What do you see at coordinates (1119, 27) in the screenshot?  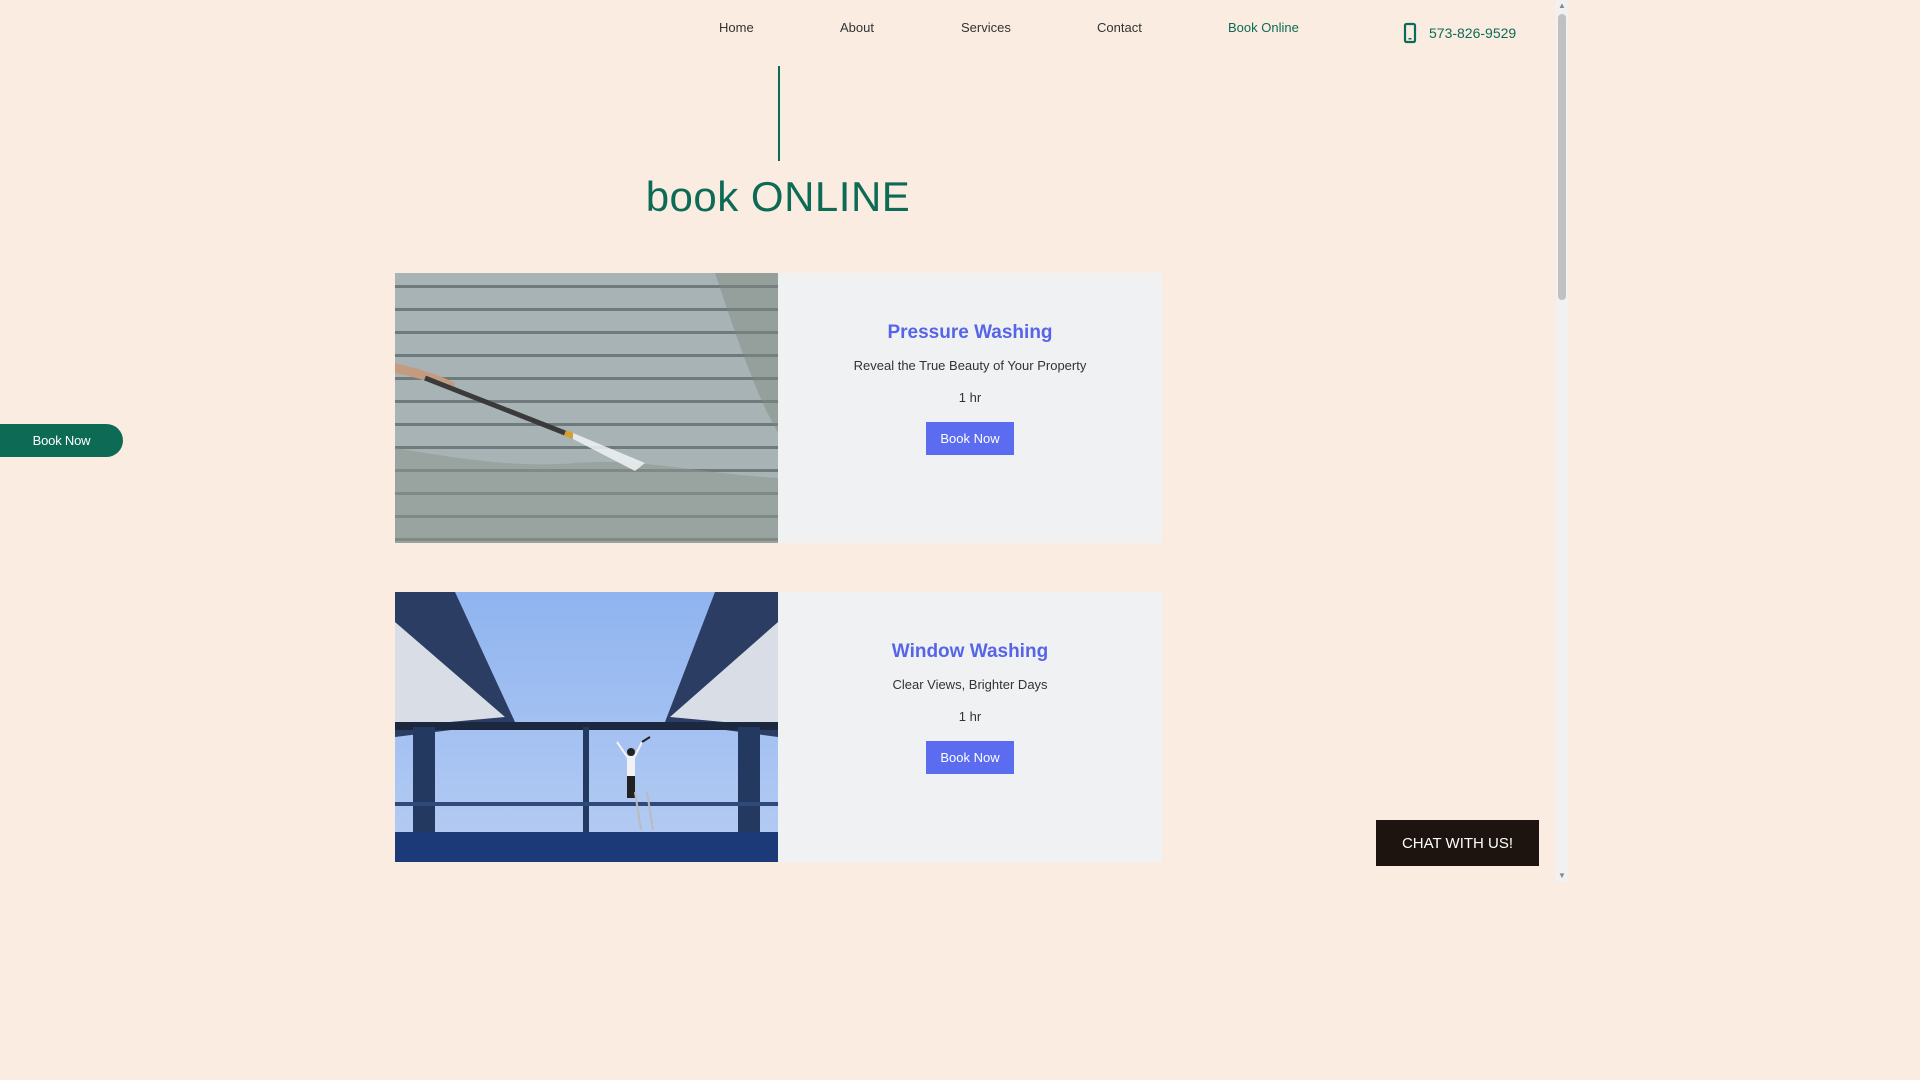 I see `nav-contact: Contact` at bounding box center [1119, 27].